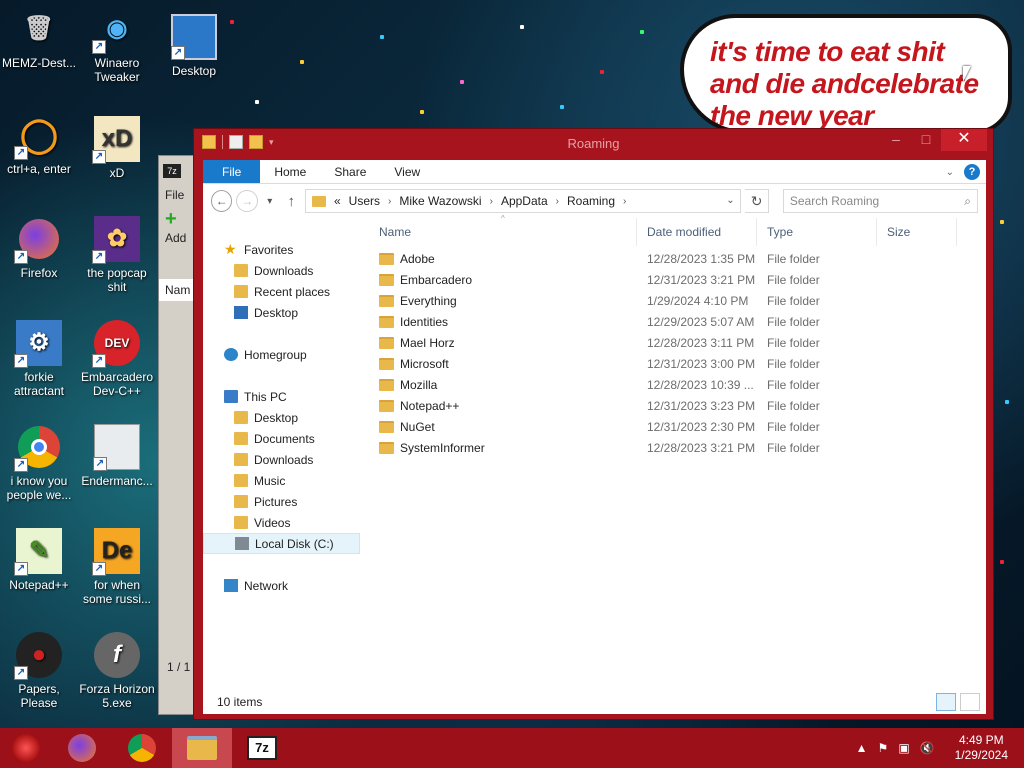  I want to click on nav-pc-desktop: Desktop, so click(286, 417).